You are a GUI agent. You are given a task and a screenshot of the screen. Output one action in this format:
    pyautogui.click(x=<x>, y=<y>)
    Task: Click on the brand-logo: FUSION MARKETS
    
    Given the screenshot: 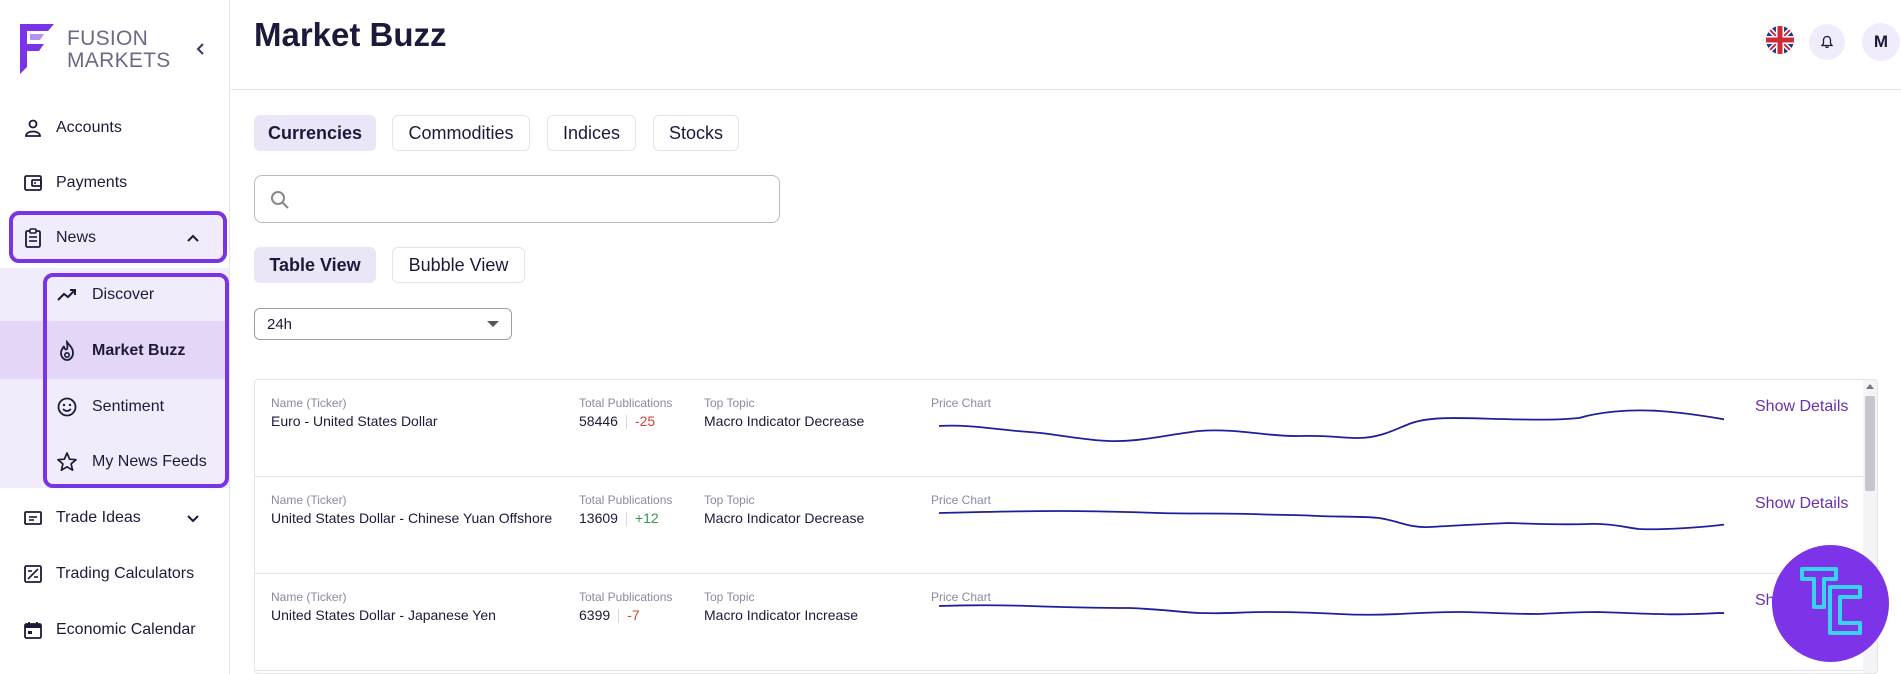 What is the action you would take?
    pyautogui.click(x=98, y=50)
    